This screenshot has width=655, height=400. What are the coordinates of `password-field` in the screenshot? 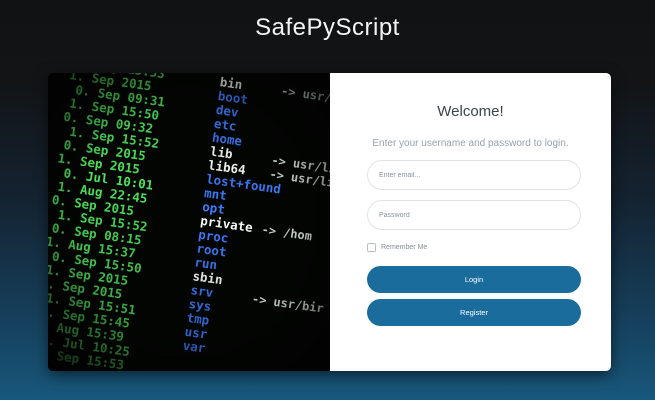 It's located at (474, 215).